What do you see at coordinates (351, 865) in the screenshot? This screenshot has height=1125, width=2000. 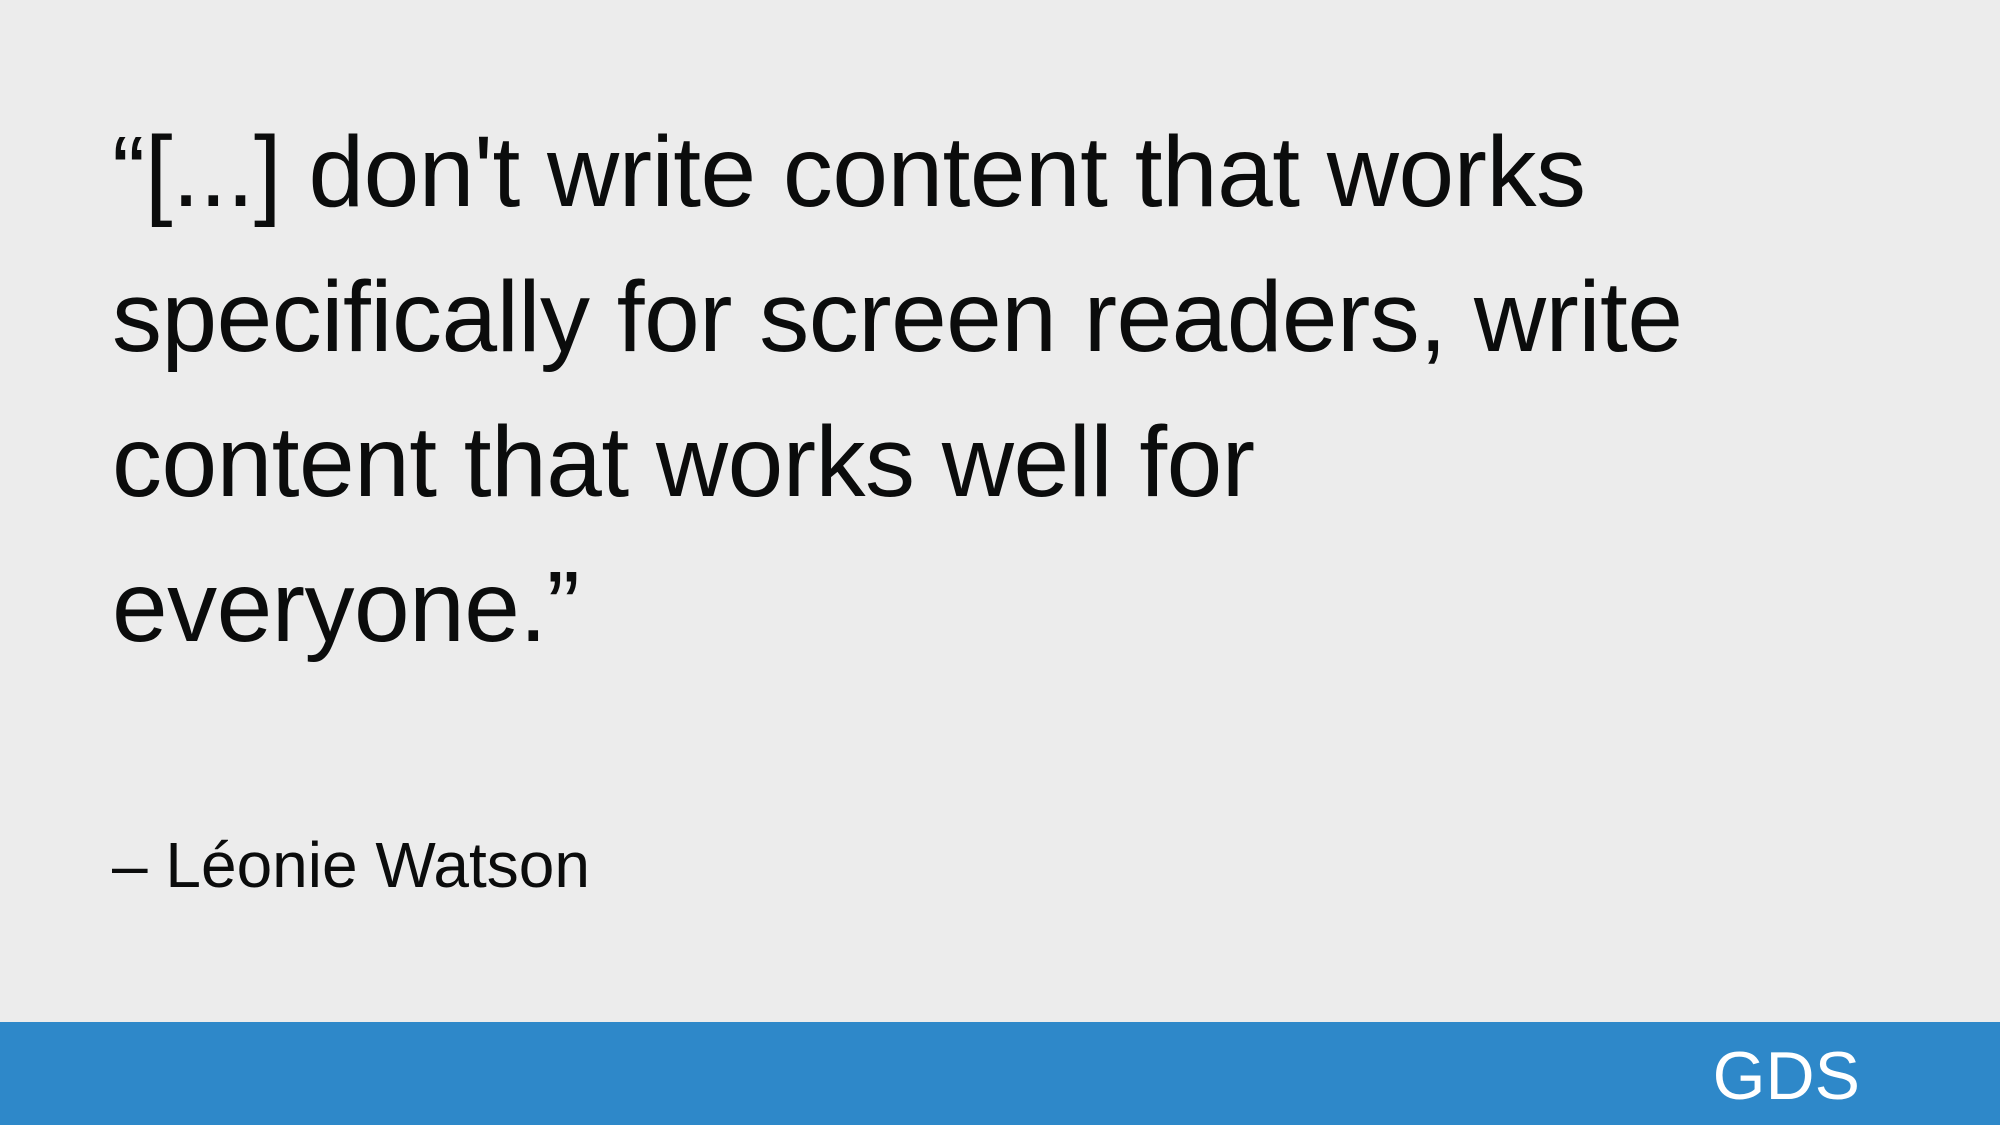 I see `quote-attribution: – Léonie Watson` at bounding box center [351, 865].